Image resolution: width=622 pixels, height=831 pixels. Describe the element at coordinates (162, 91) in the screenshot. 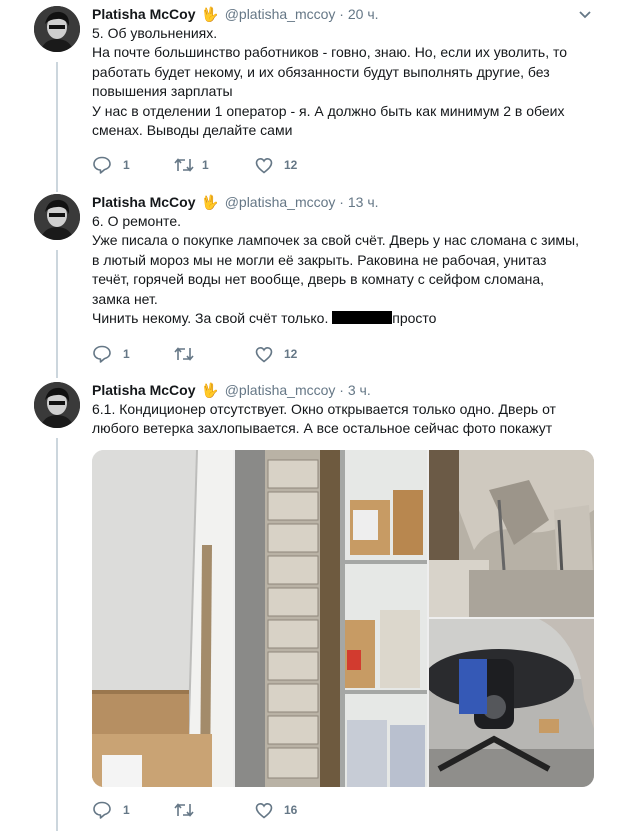

I see `tweet-line: повышения зарплаты` at that location.